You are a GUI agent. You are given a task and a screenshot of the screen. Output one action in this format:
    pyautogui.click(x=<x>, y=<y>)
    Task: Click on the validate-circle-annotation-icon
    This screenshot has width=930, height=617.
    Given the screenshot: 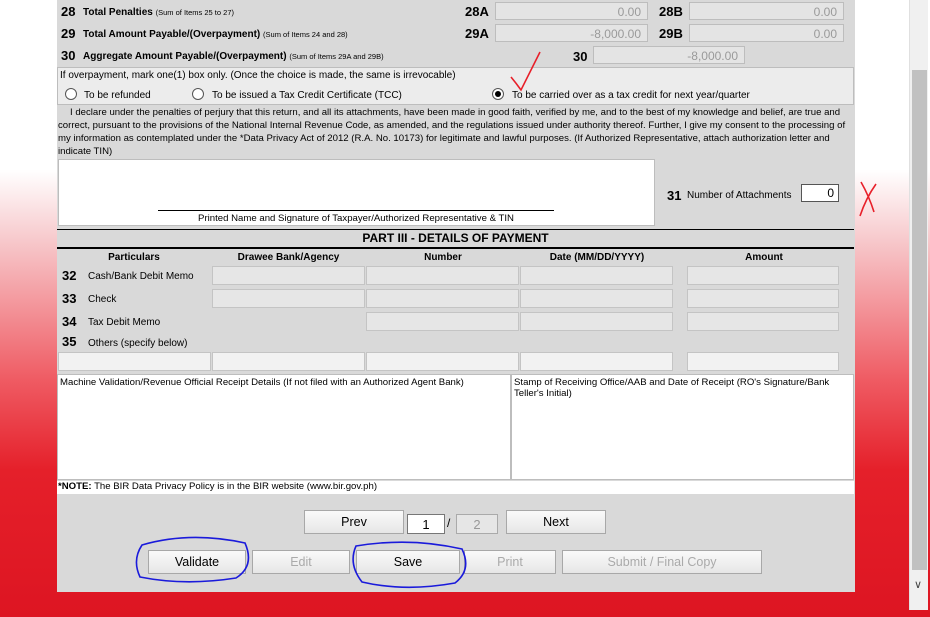 What is the action you would take?
    pyautogui.click(x=192, y=559)
    